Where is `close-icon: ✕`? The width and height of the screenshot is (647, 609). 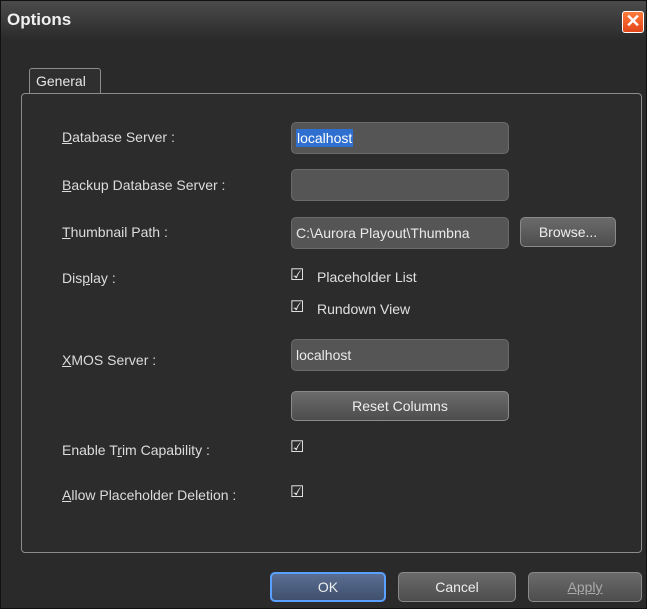
close-icon: ✕ is located at coordinates (633, 21).